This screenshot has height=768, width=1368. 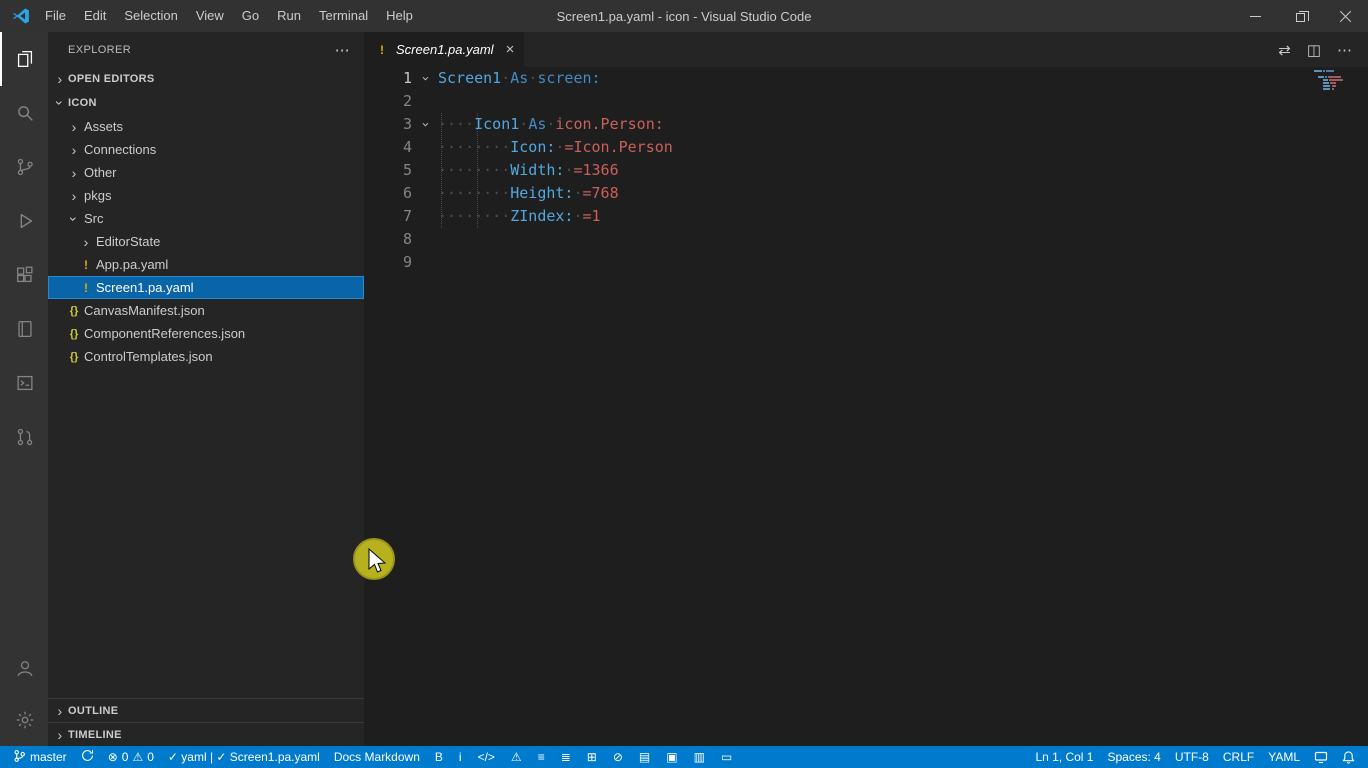 I want to click on split-editor-icon: ◫, so click(x=1314, y=50).